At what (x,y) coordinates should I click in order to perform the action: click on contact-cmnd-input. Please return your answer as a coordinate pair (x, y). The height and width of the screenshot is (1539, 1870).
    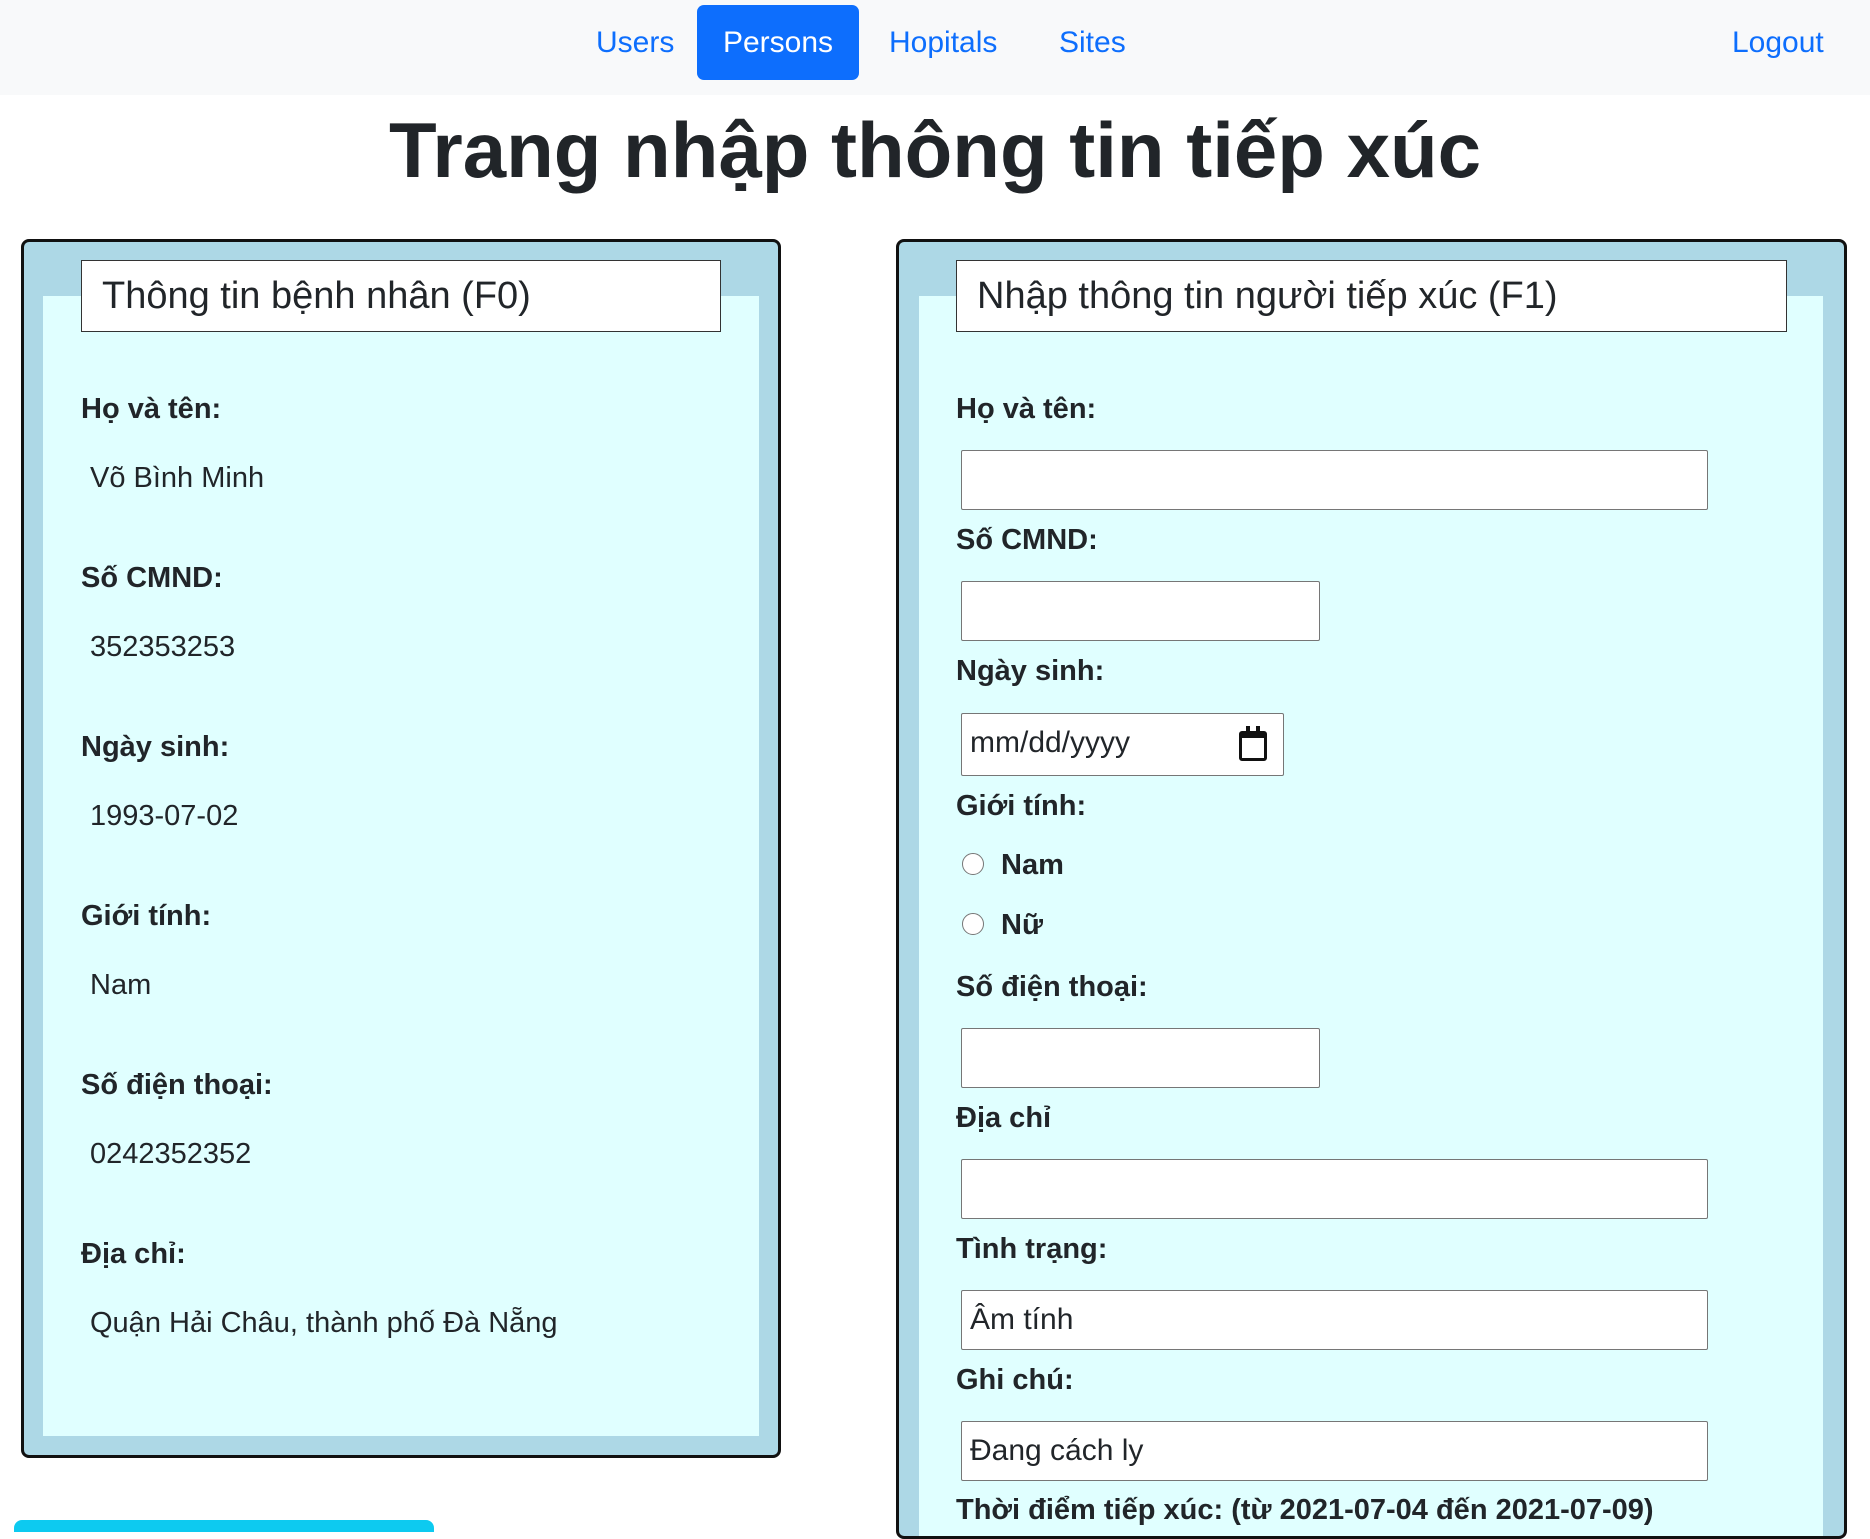
    Looking at the image, I should click on (1140, 611).